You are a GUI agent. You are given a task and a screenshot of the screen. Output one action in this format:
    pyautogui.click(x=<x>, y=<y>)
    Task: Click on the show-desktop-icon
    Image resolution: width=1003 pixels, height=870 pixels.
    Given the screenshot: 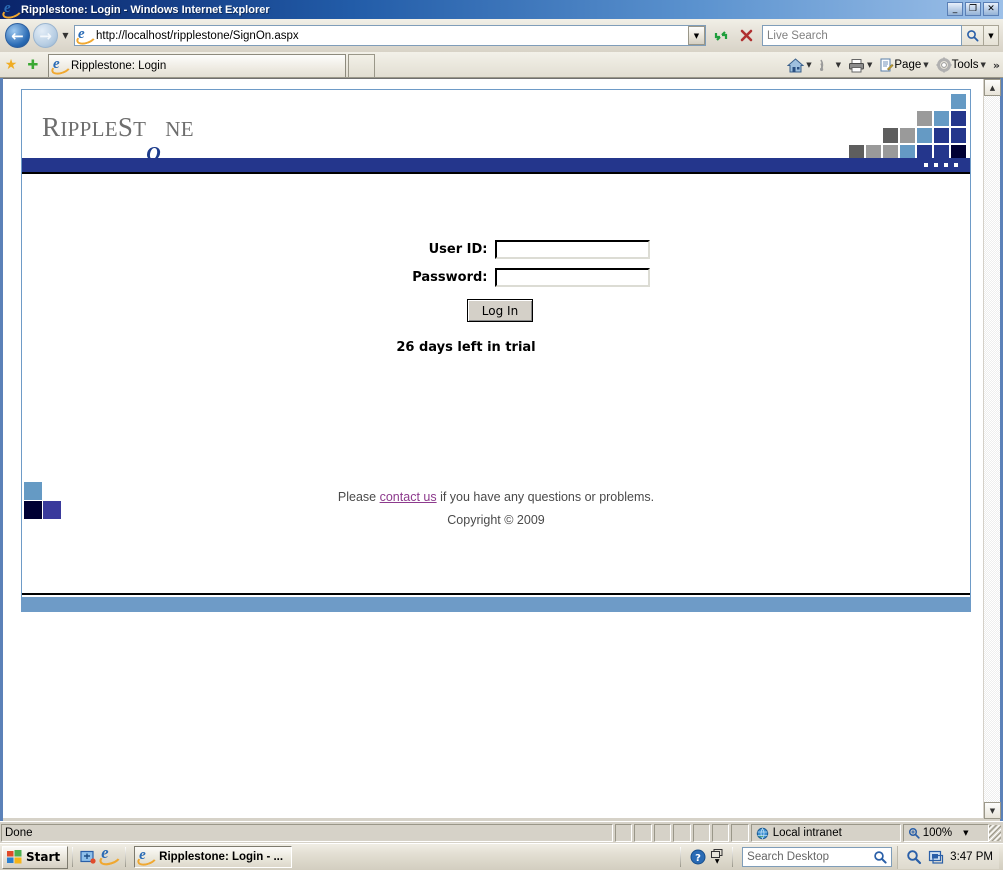 What is the action you would take?
    pyautogui.click(x=88, y=857)
    